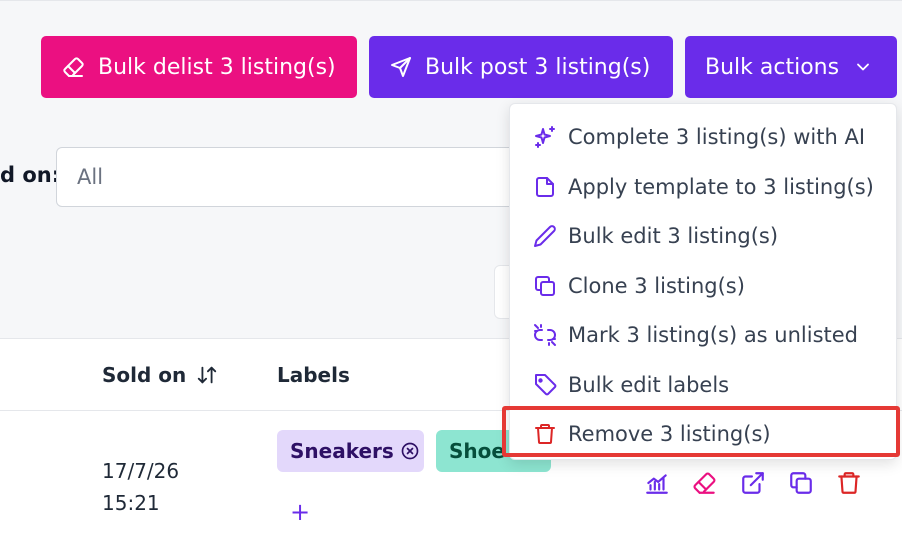 This screenshot has width=902, height=550. What do you see at coordinates (141, 471) in the screenshot?
I see `sold-on-date: 17/7/26` at bounding box center [141, 471].